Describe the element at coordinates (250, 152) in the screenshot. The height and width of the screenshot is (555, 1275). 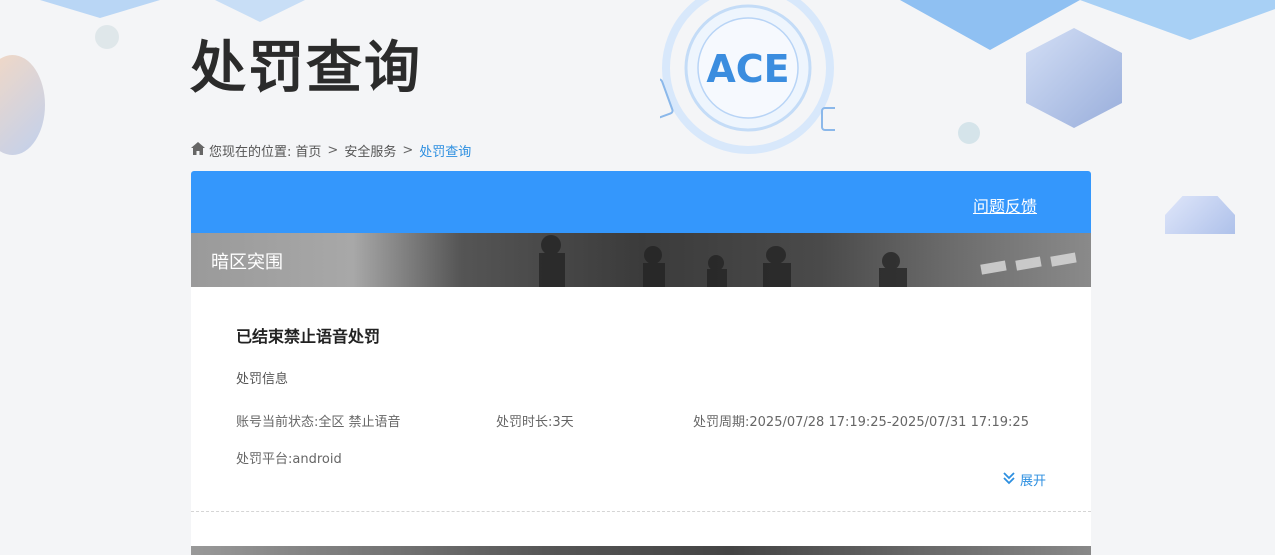
I see `breadcrumb-prefix: 您现在的位置:` at that location.